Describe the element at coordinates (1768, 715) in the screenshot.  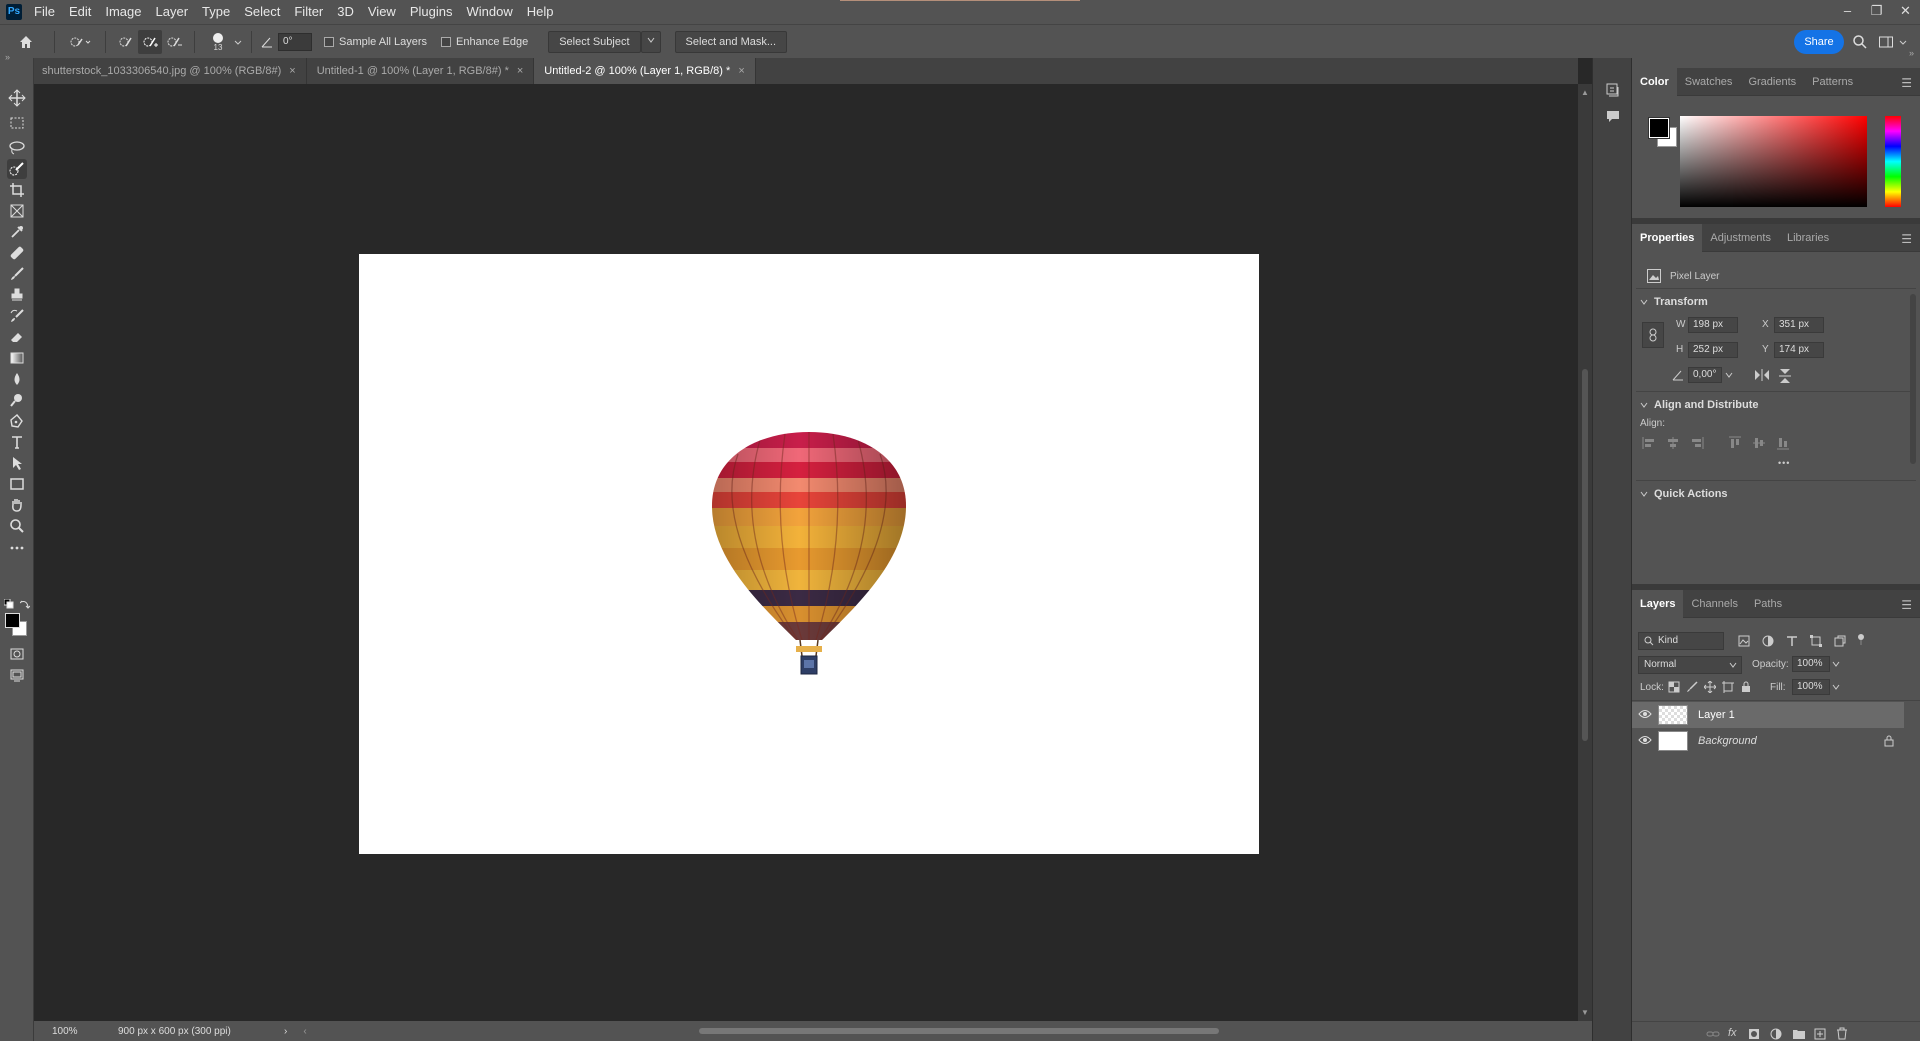
I see `layer-row: Layer 1` at that location.